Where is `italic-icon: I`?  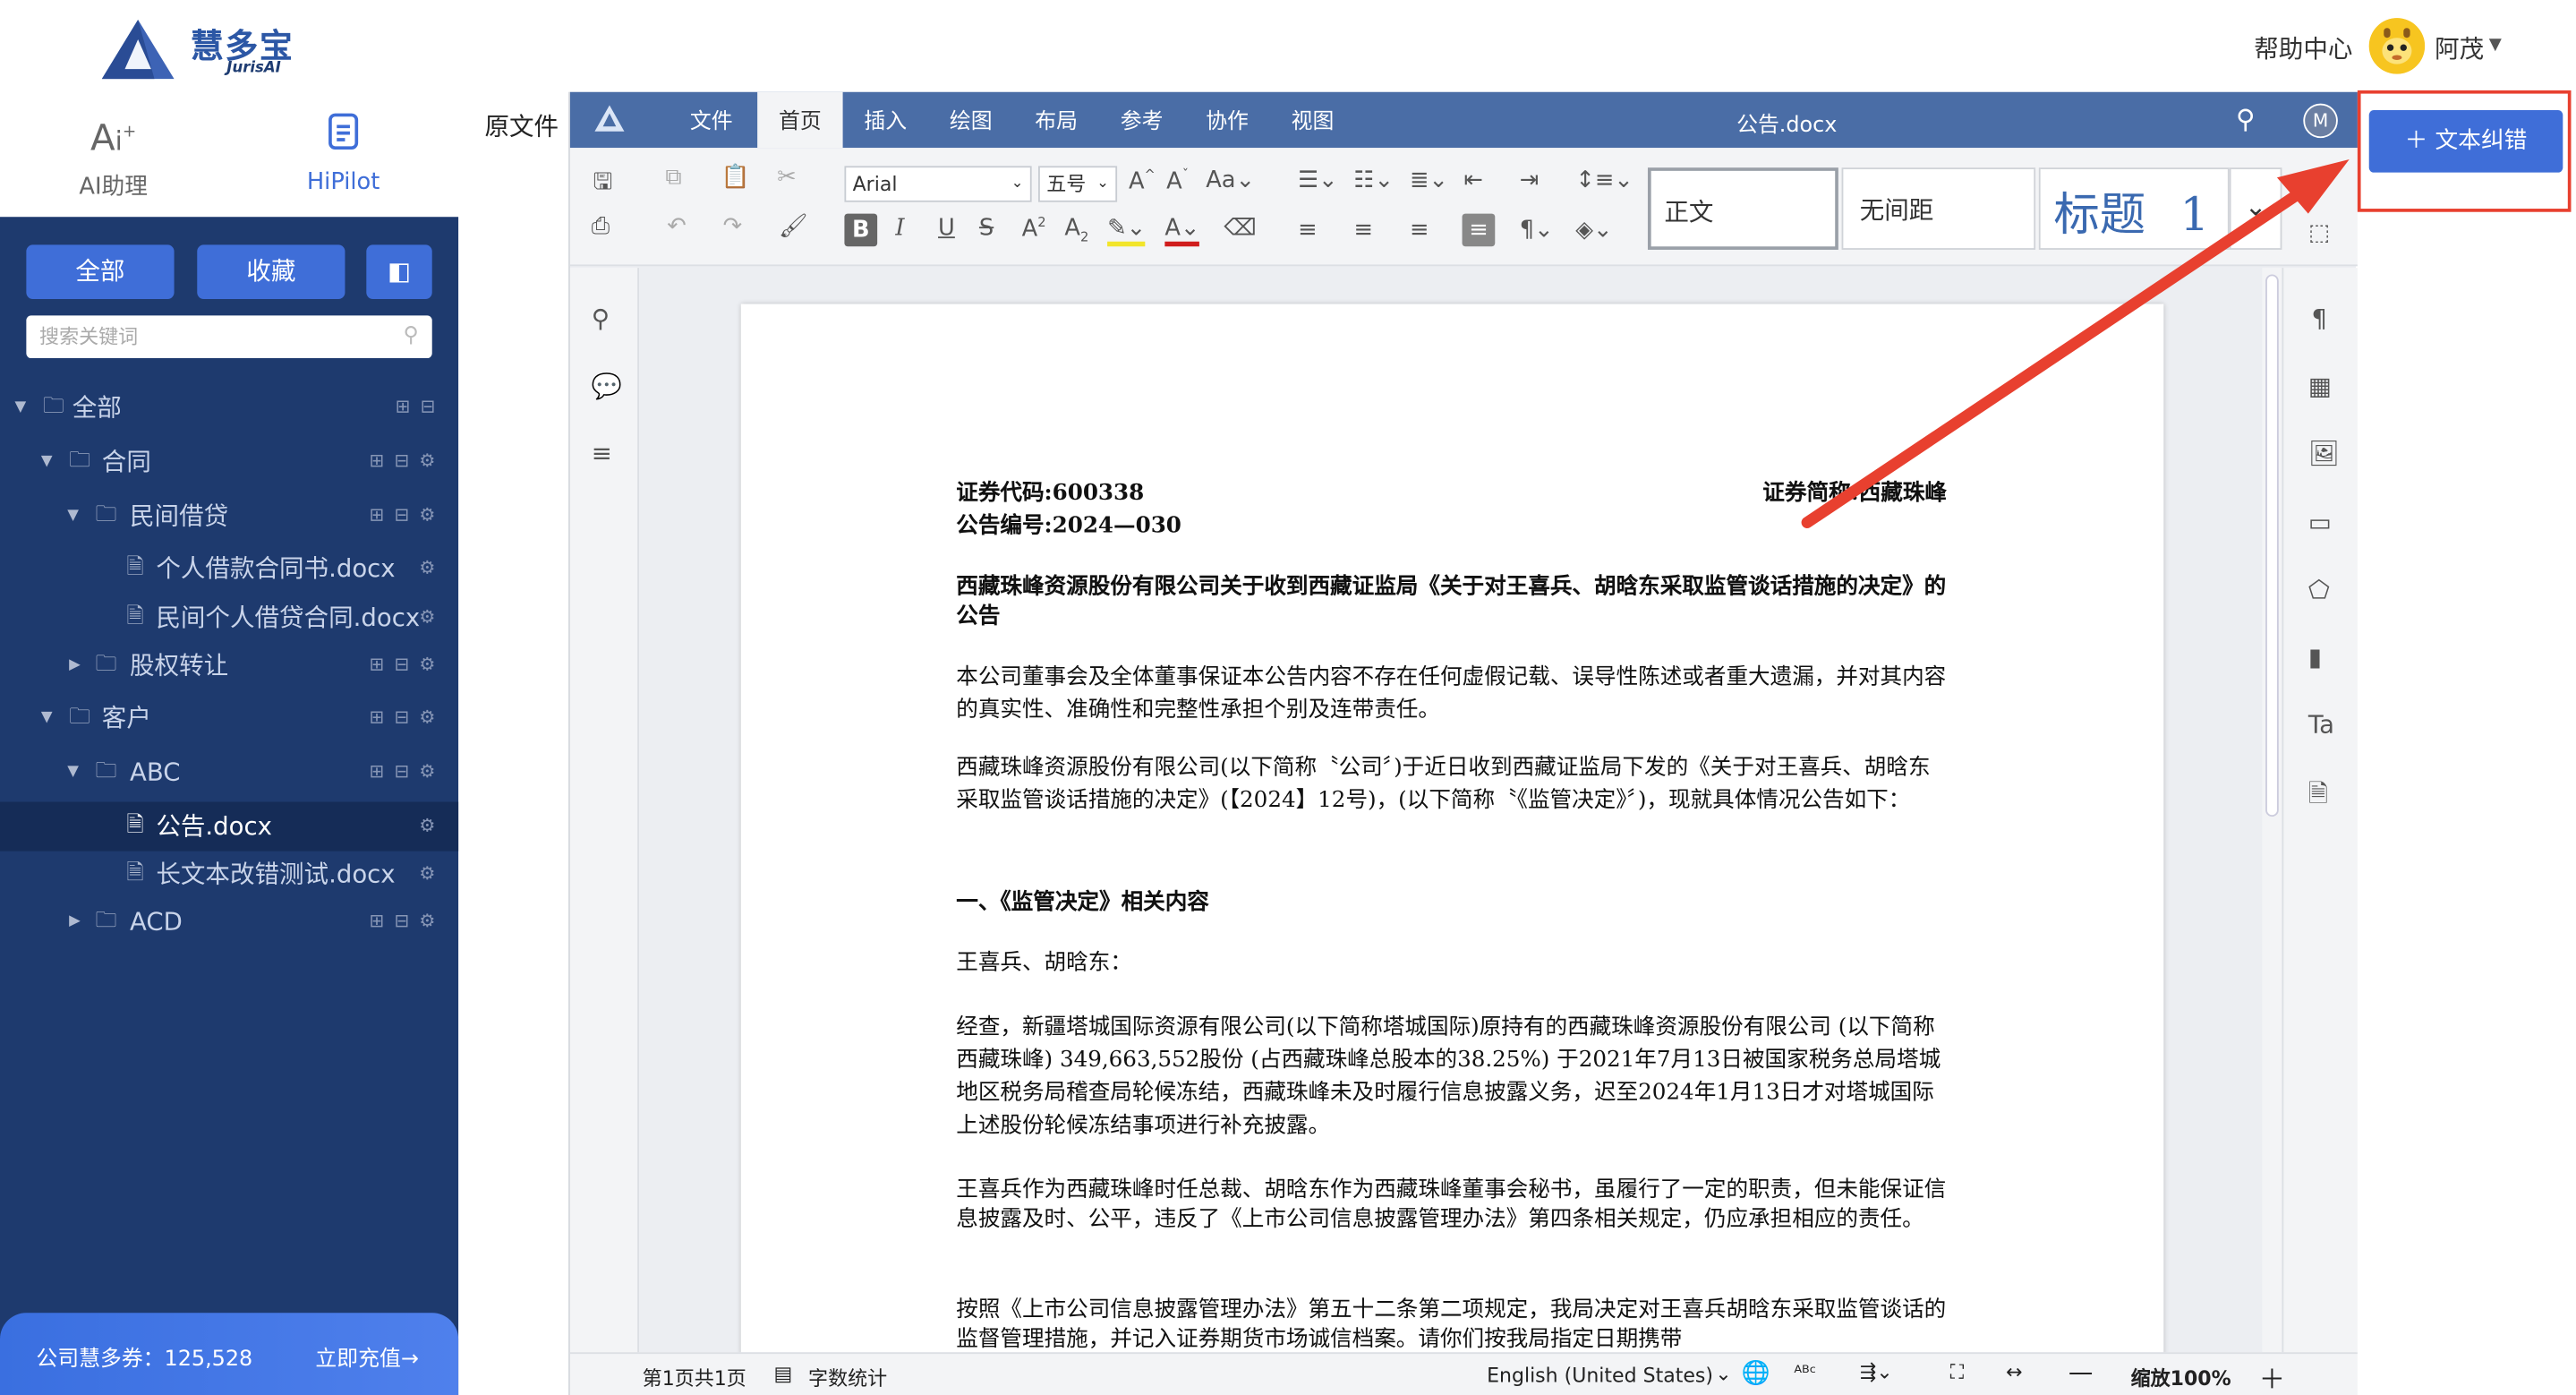 italic-icon: I is located at coordinates (899, 228).